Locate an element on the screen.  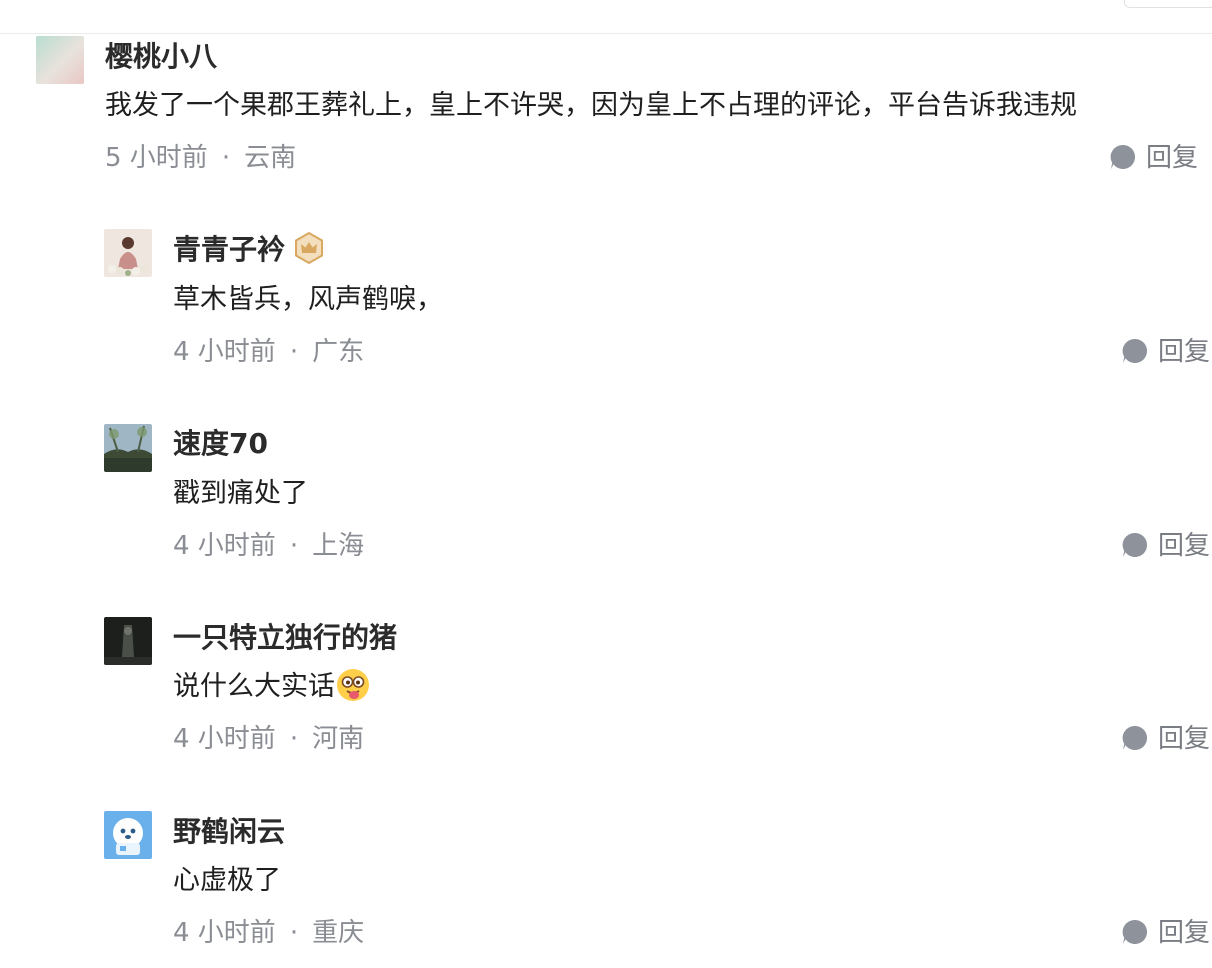
nerd-face-emoji-icon is located at coordinates (353, 685).